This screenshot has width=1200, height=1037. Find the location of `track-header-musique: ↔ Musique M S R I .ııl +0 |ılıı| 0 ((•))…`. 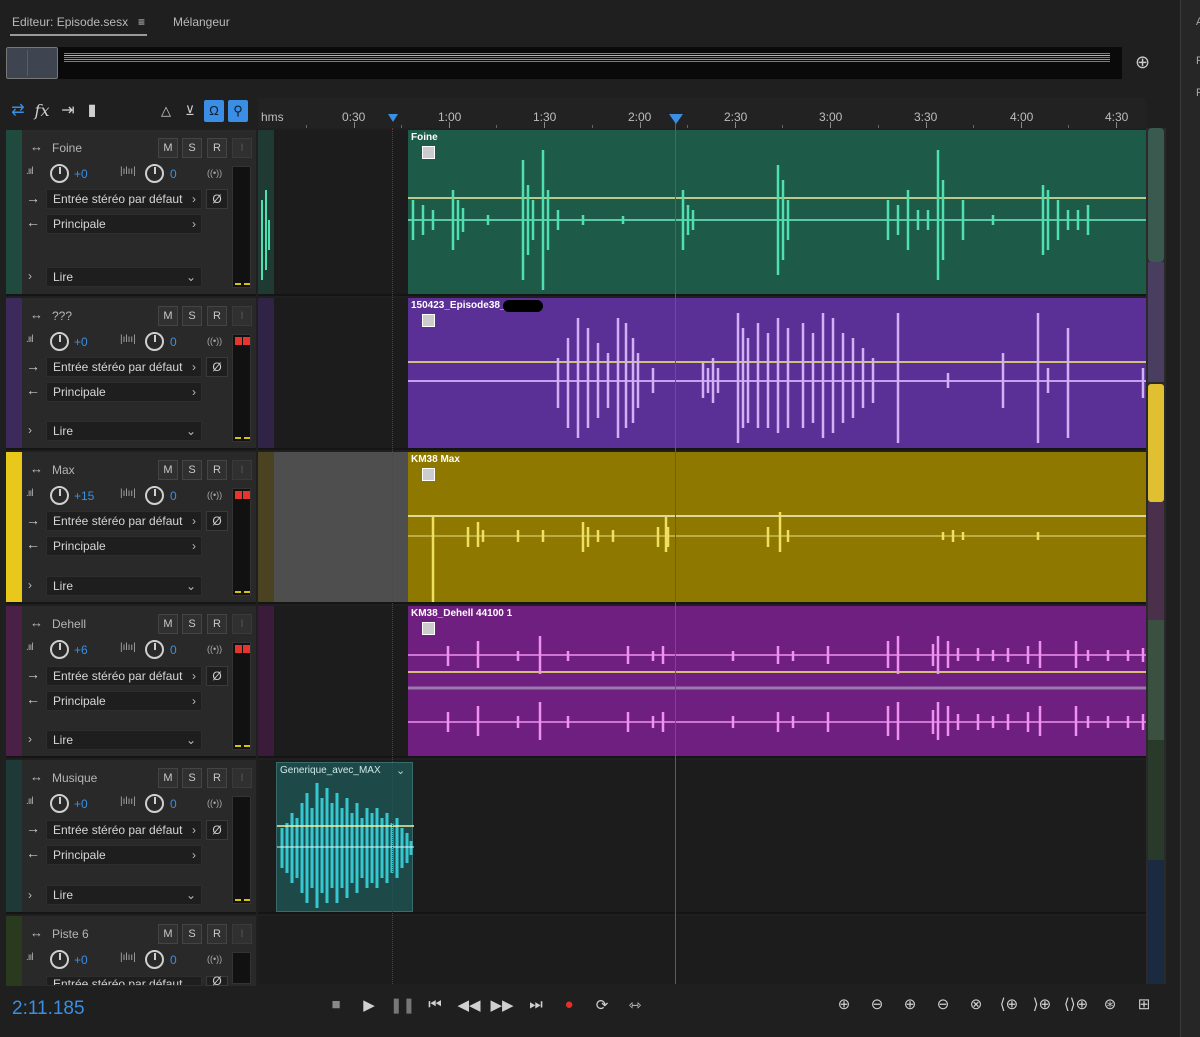

track-header-musique: ↔ Musique M S R I .ııl +0 |ılıı| 0 ((•))… is located at coordinates (131, 837).